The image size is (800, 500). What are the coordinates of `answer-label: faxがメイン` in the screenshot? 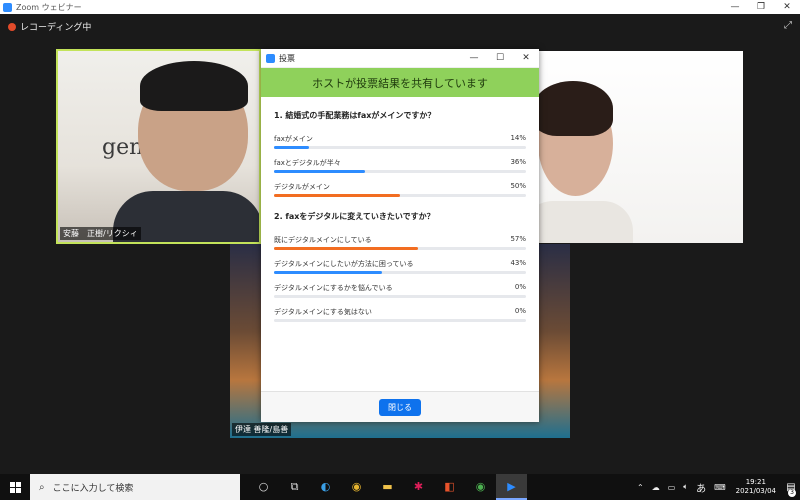 It's located at (293, 139).